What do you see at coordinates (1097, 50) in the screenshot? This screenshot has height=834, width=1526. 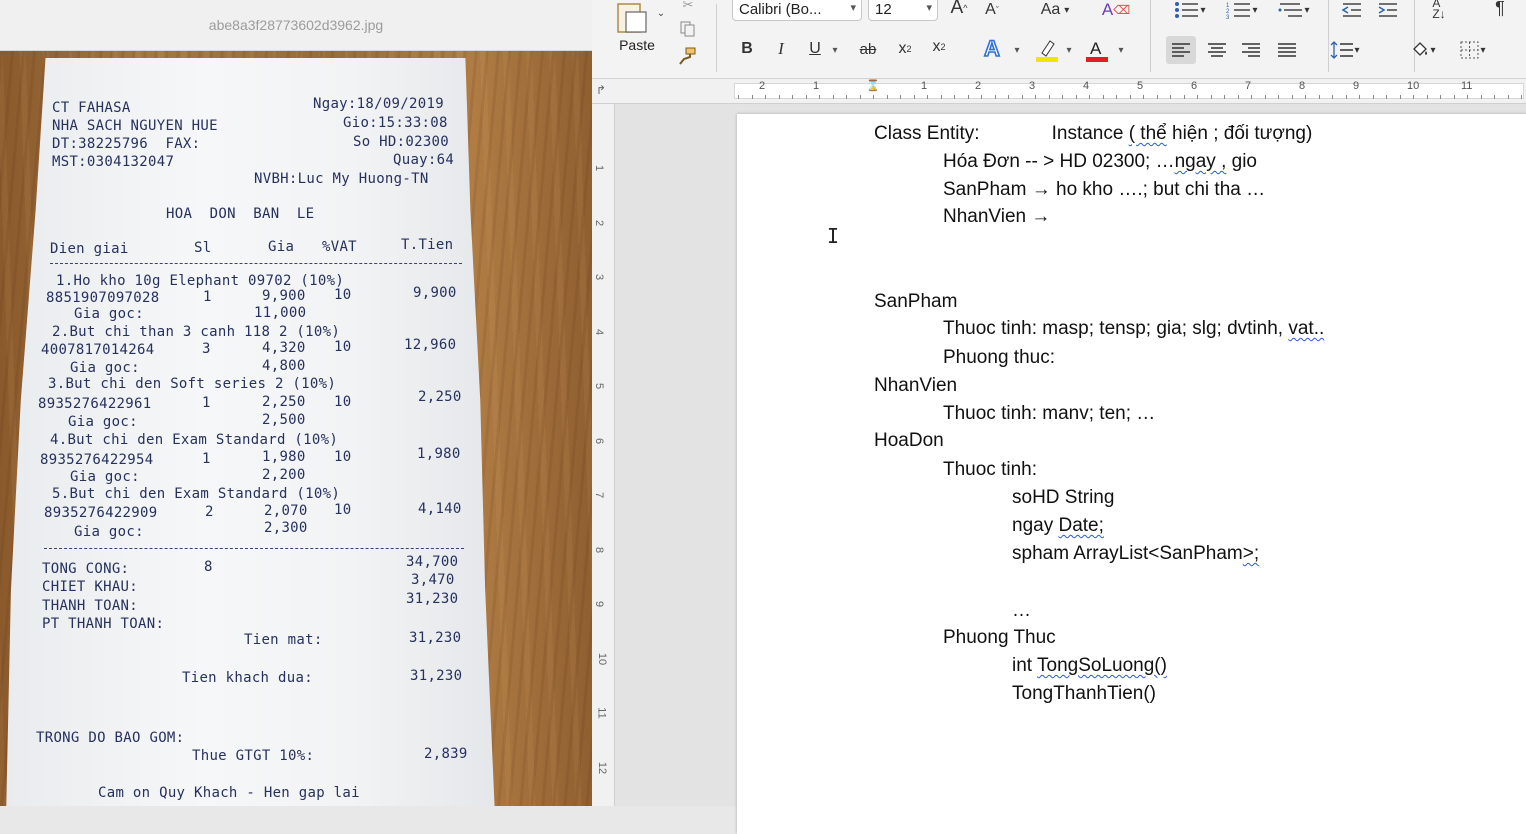 I see `font-color-button: A` at bounding box center [1097, 50].